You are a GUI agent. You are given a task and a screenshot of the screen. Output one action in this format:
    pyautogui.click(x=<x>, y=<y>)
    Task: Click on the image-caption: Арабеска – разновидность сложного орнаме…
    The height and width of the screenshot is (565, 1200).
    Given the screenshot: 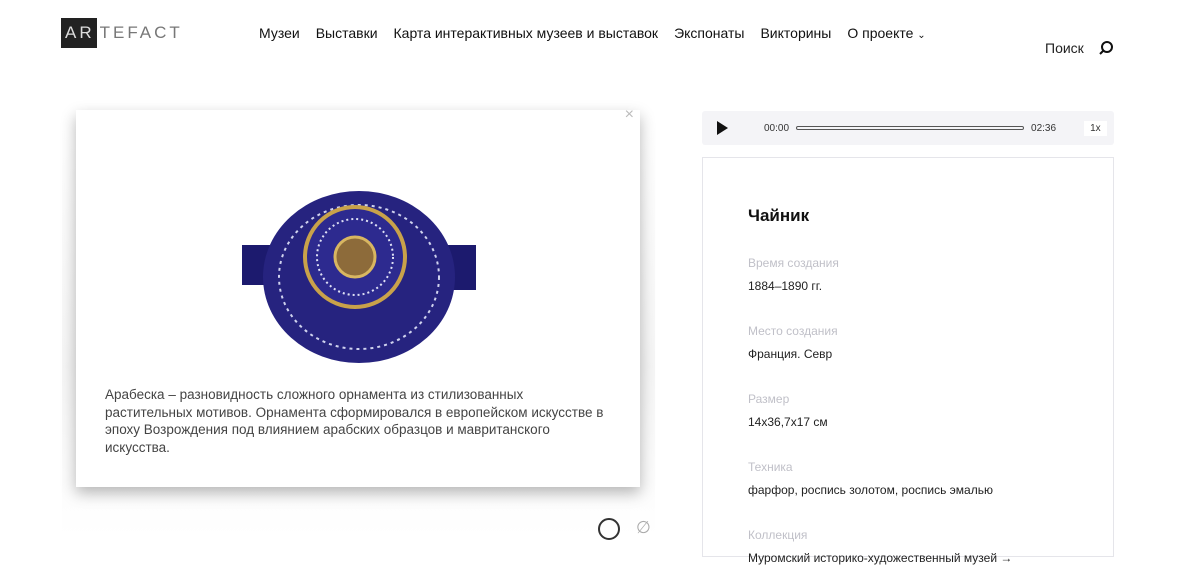 What is the action you would take?
    pyautogui.click(x=354, y=421)
    